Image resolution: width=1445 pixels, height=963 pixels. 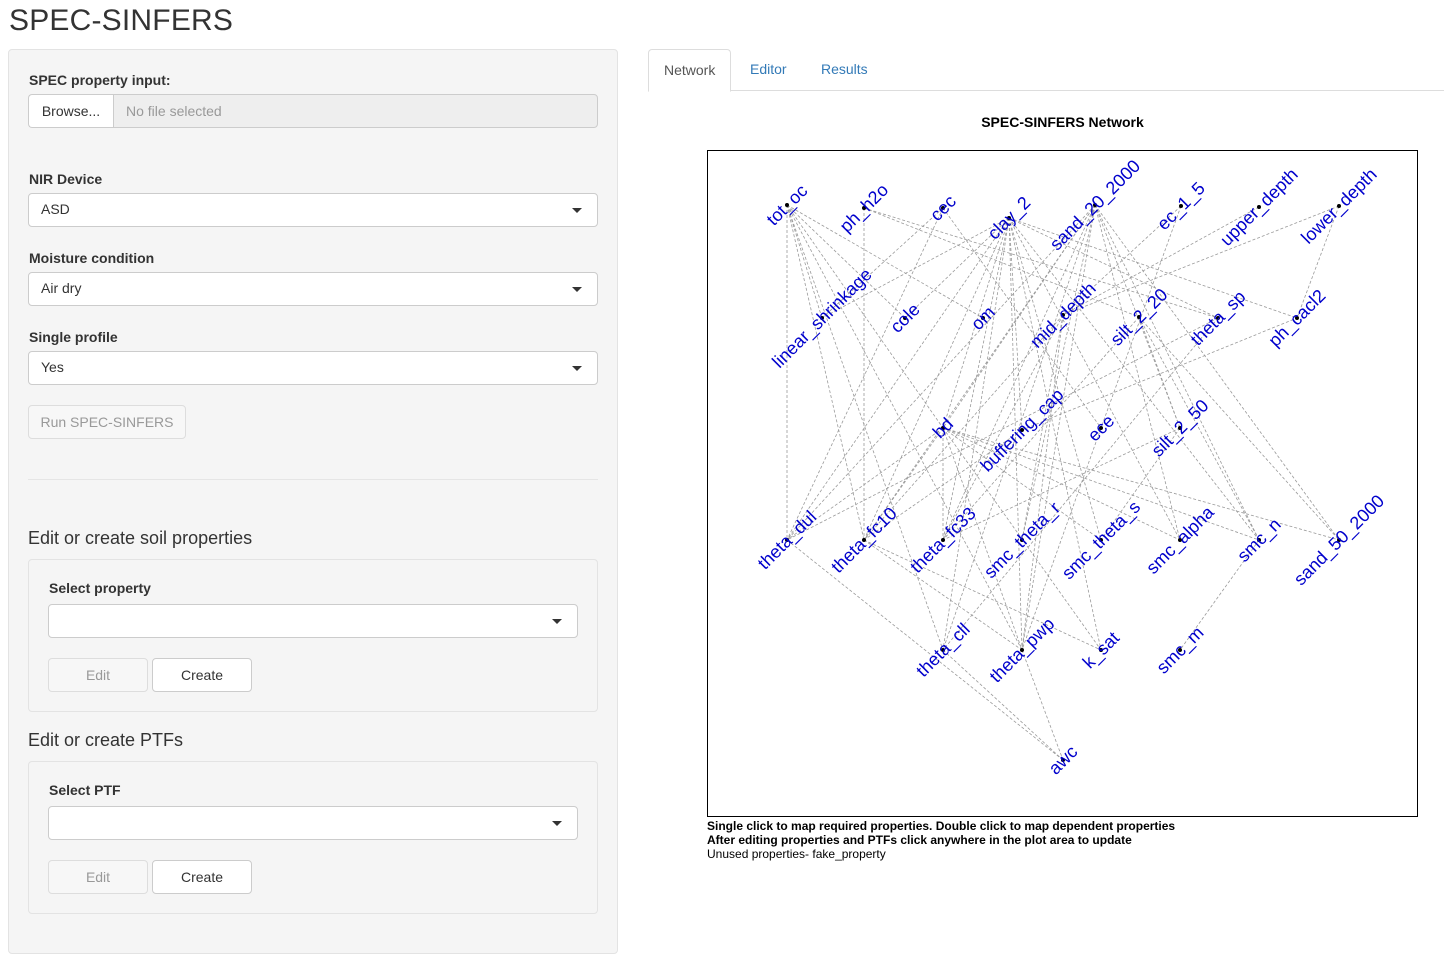 I want to click on file-name-field: No file selected, so click(x=355, y=111).